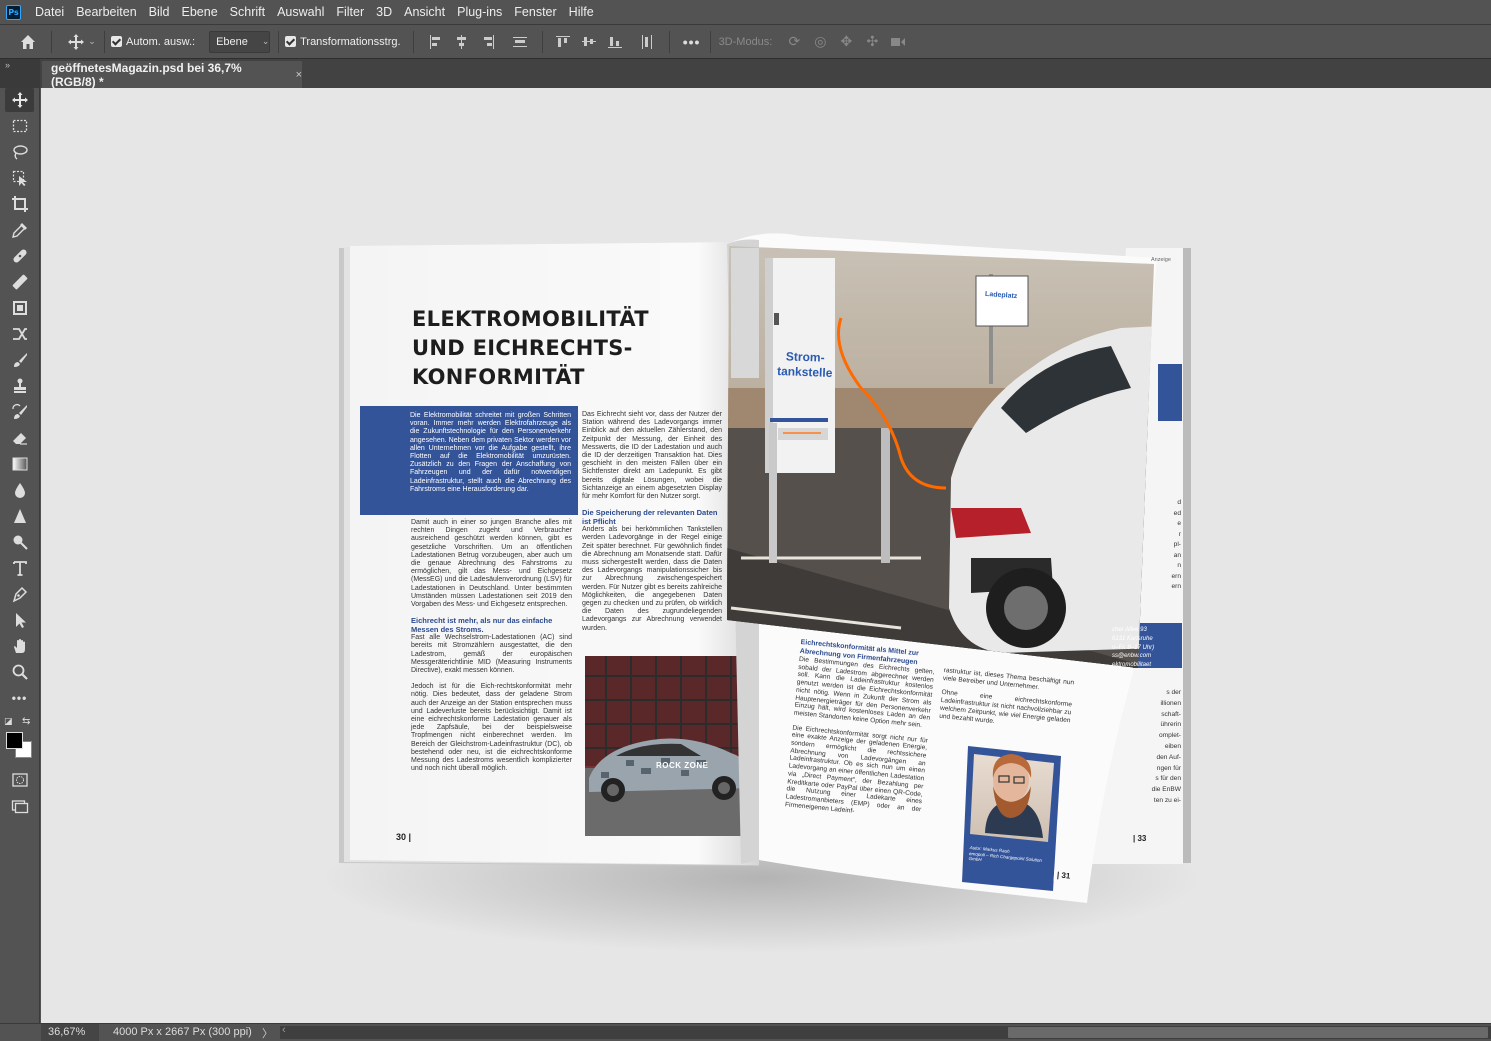 The image size is (1491, 1041). I want to click on frame-icon, so click(19, 308).